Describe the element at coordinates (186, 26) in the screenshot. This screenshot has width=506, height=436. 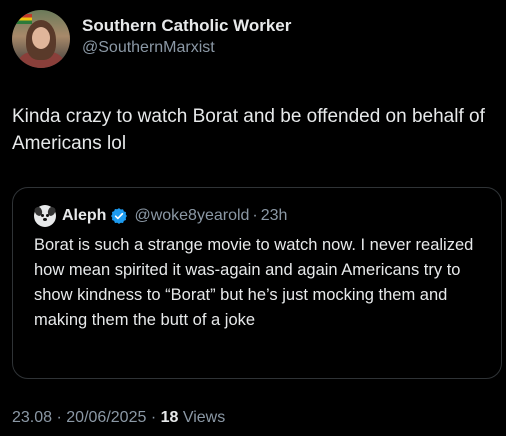
I see `author-display-name: Southern Catholic Worker` at that location.